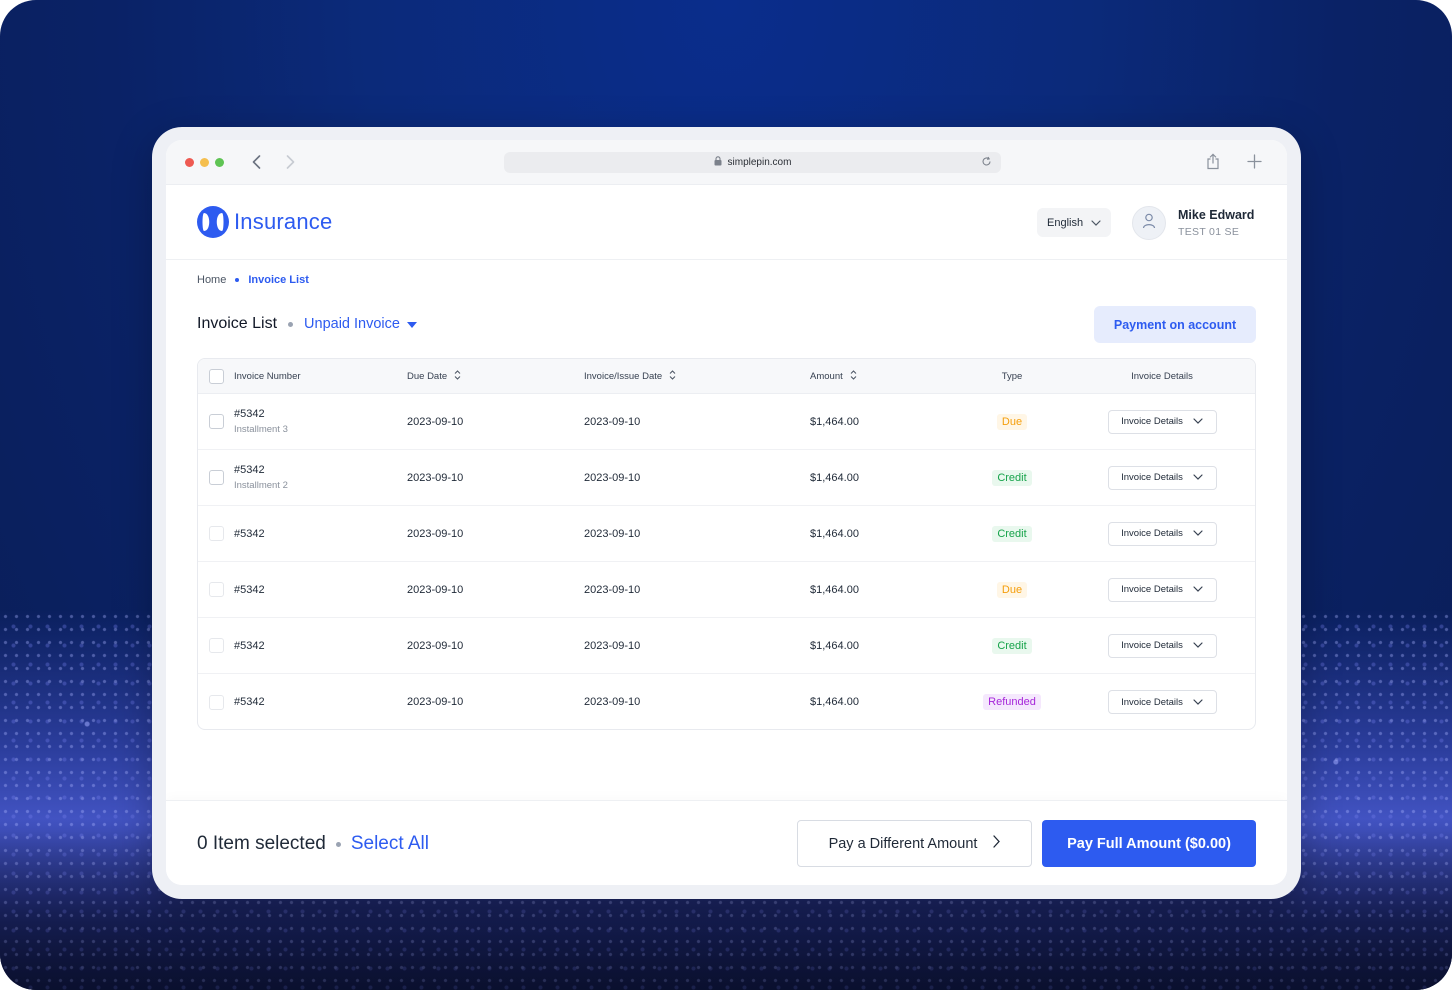 The width and height of the screenshot is (1452, 990). Describe the element at coordinates (213, 222) in the screenshot. I see `logo-icon` at that location.